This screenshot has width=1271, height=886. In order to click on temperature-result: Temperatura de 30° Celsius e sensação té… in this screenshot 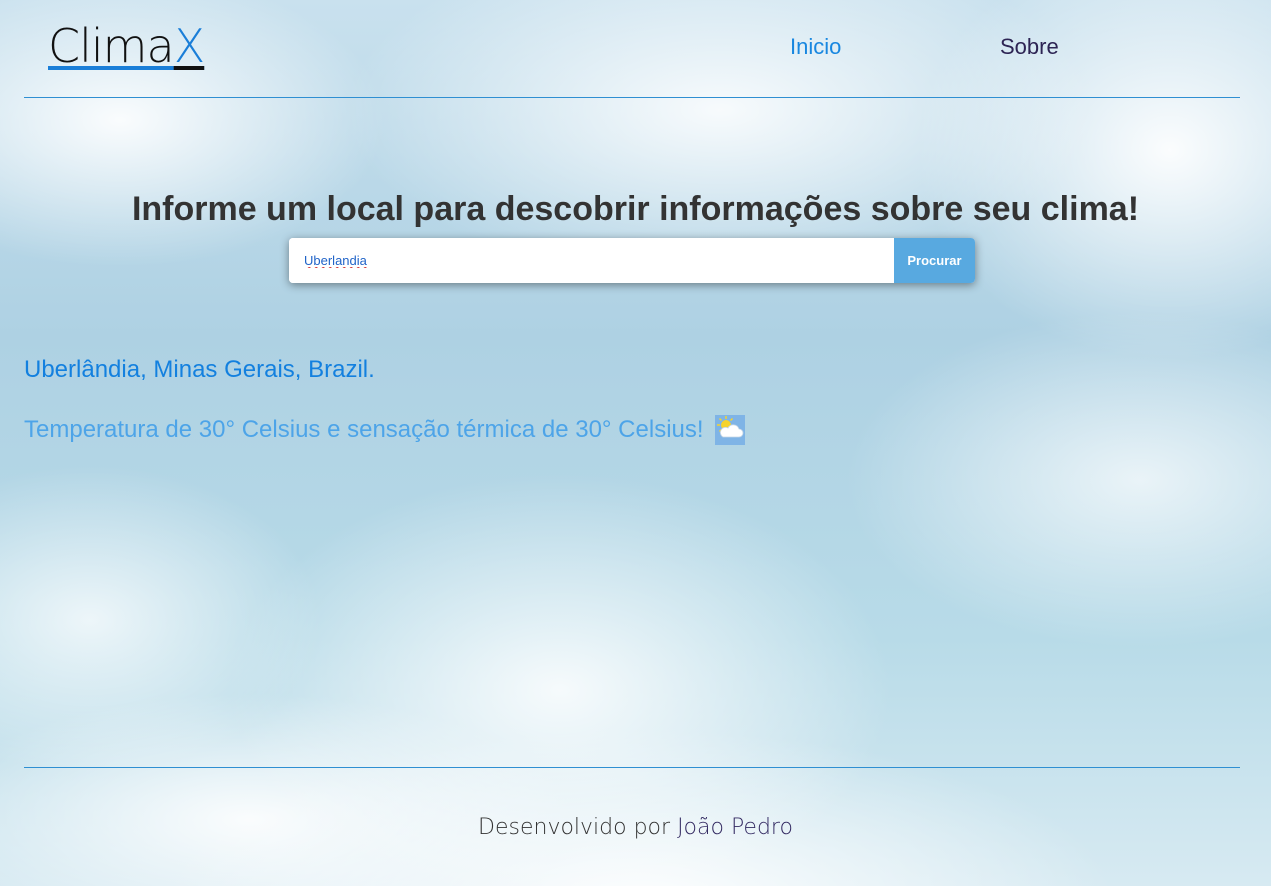, I will do `click(384, 431)`.